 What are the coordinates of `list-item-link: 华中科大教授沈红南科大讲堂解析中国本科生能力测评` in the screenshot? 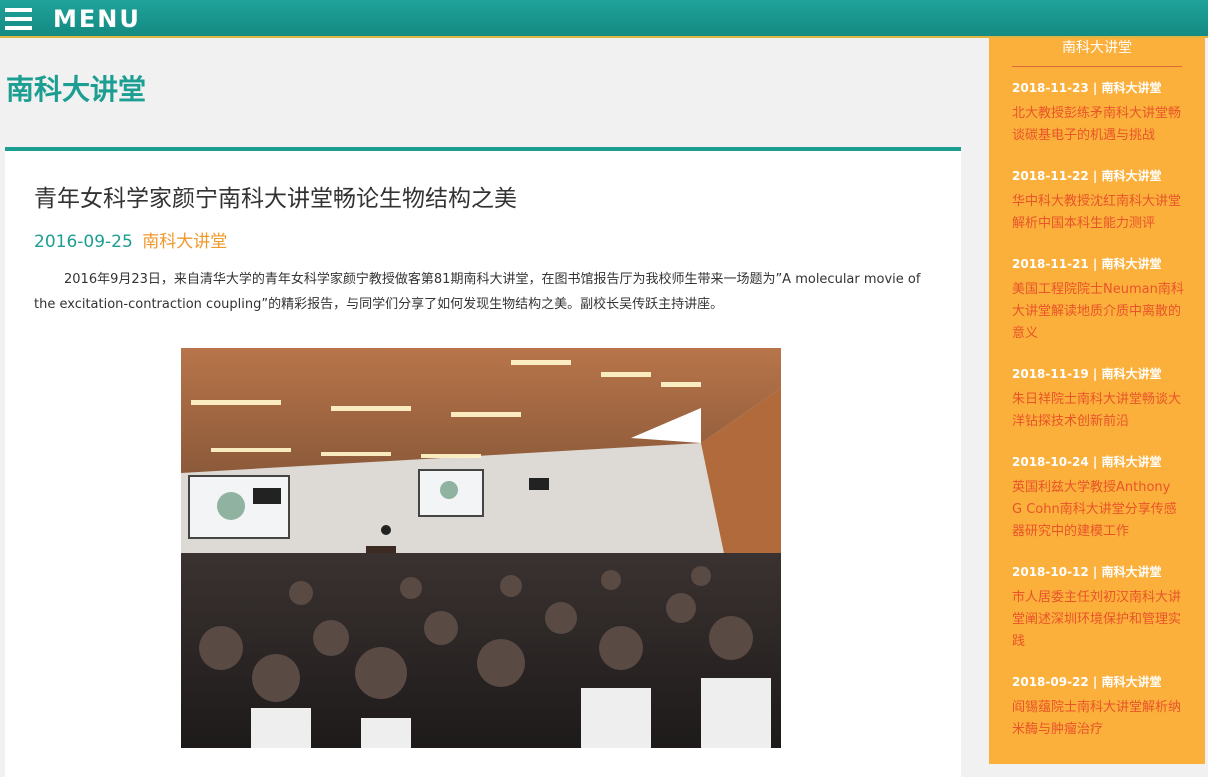 It's located at (1098, 213).